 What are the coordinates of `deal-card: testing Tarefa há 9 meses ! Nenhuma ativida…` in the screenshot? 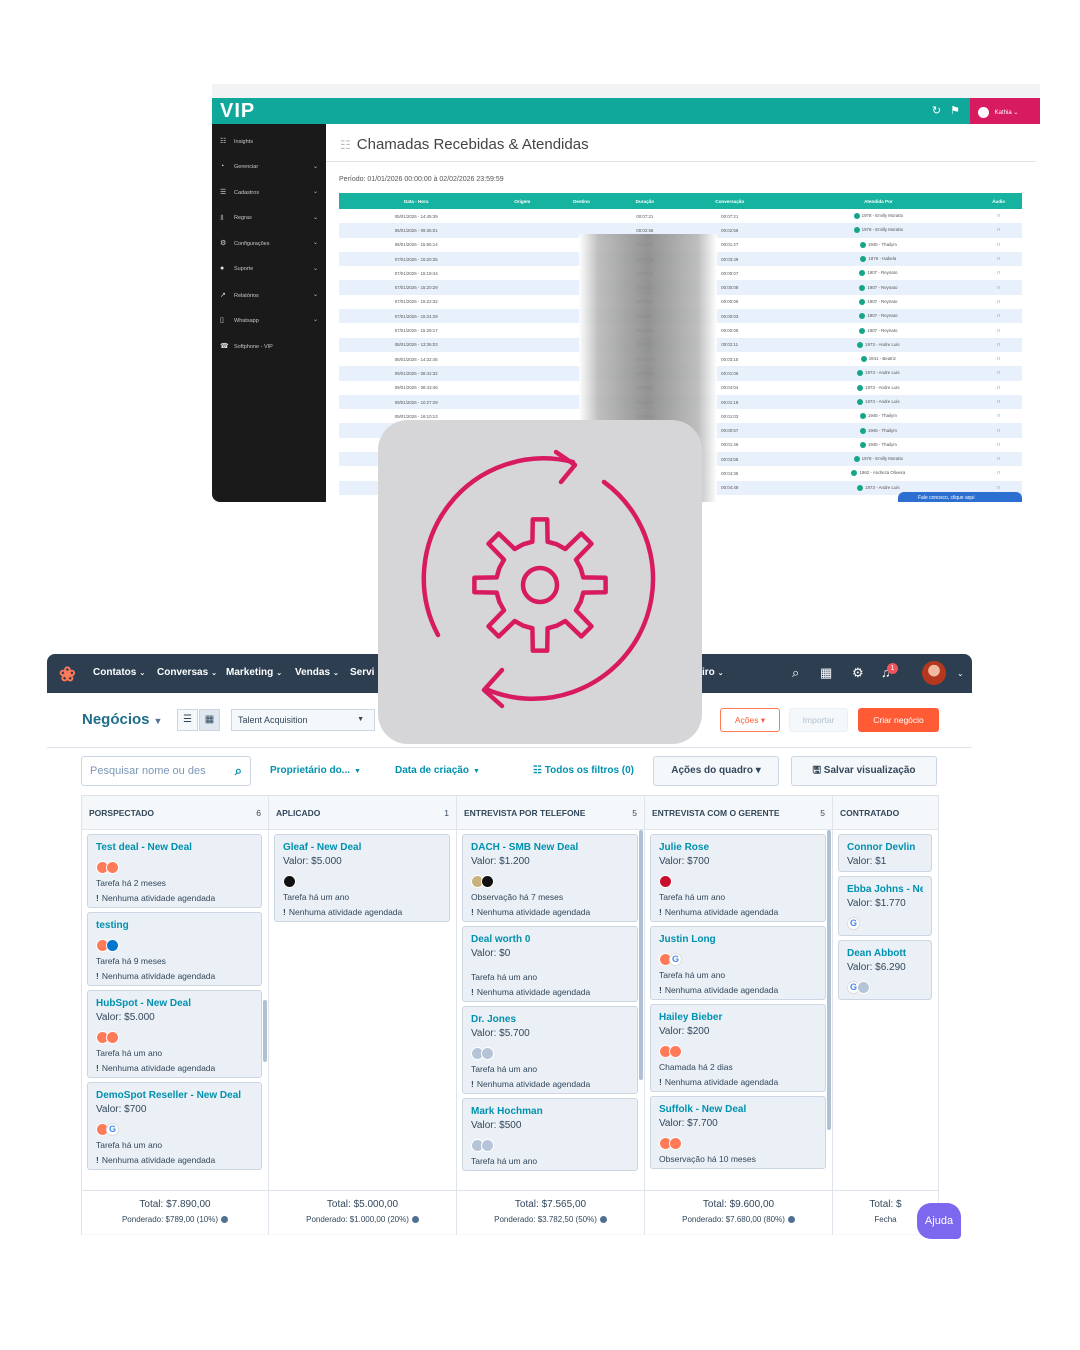 It's located at (174, 949).